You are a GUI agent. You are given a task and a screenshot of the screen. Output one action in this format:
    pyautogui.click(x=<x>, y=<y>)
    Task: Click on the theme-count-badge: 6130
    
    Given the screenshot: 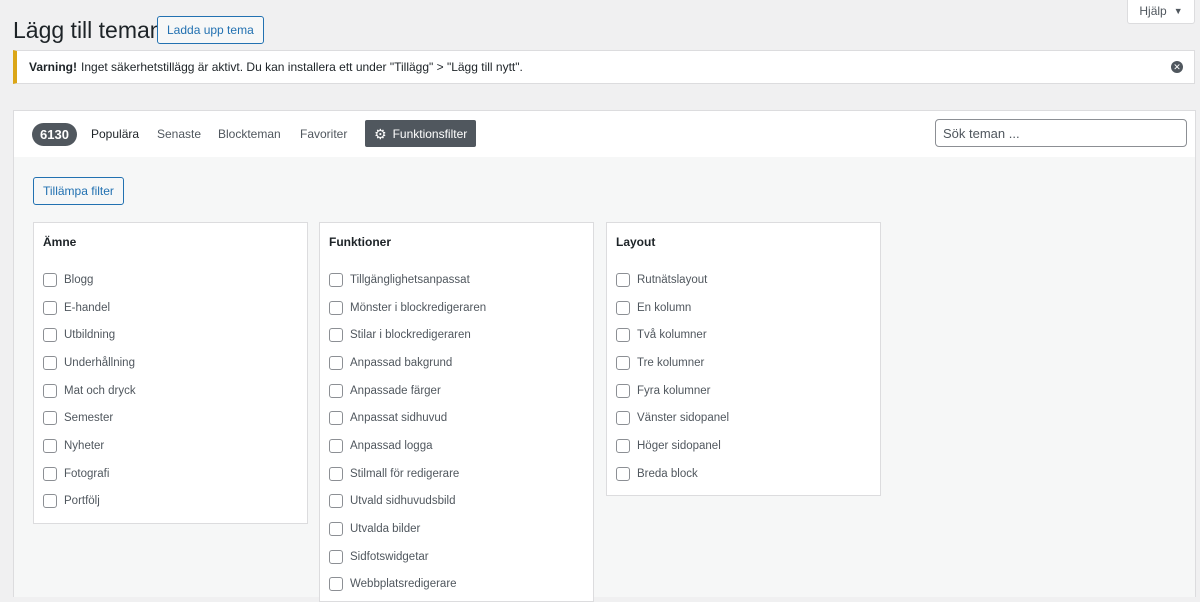 What is the action you would take?
    pyautogui.click(x=54, y=134)
    